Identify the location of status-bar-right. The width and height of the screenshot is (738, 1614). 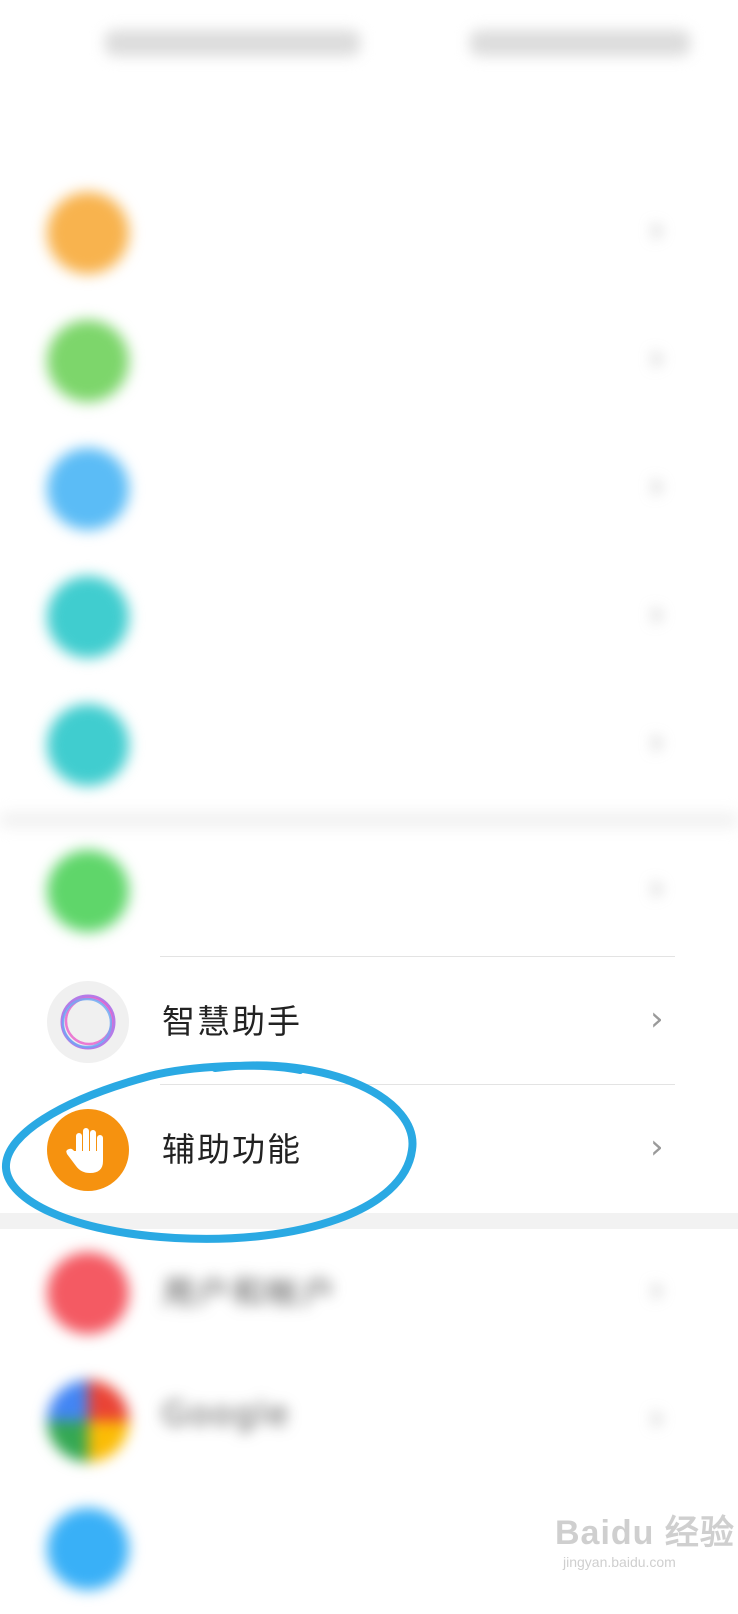
(580, 43).